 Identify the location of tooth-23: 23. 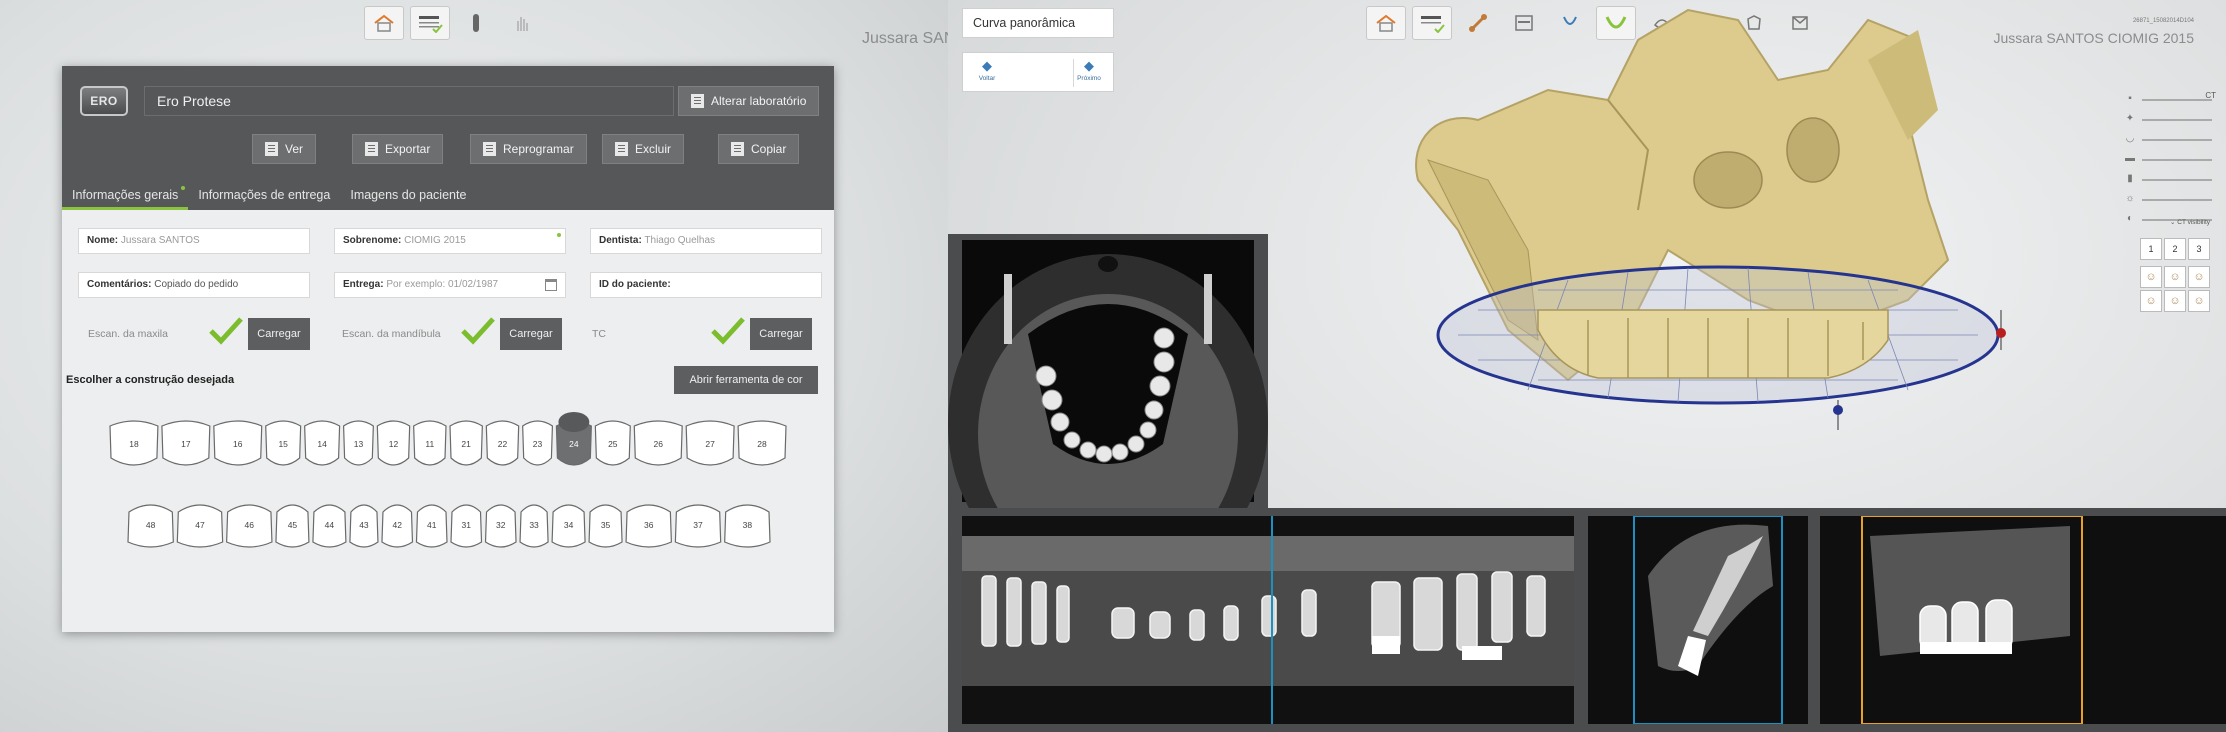
(538, 443).